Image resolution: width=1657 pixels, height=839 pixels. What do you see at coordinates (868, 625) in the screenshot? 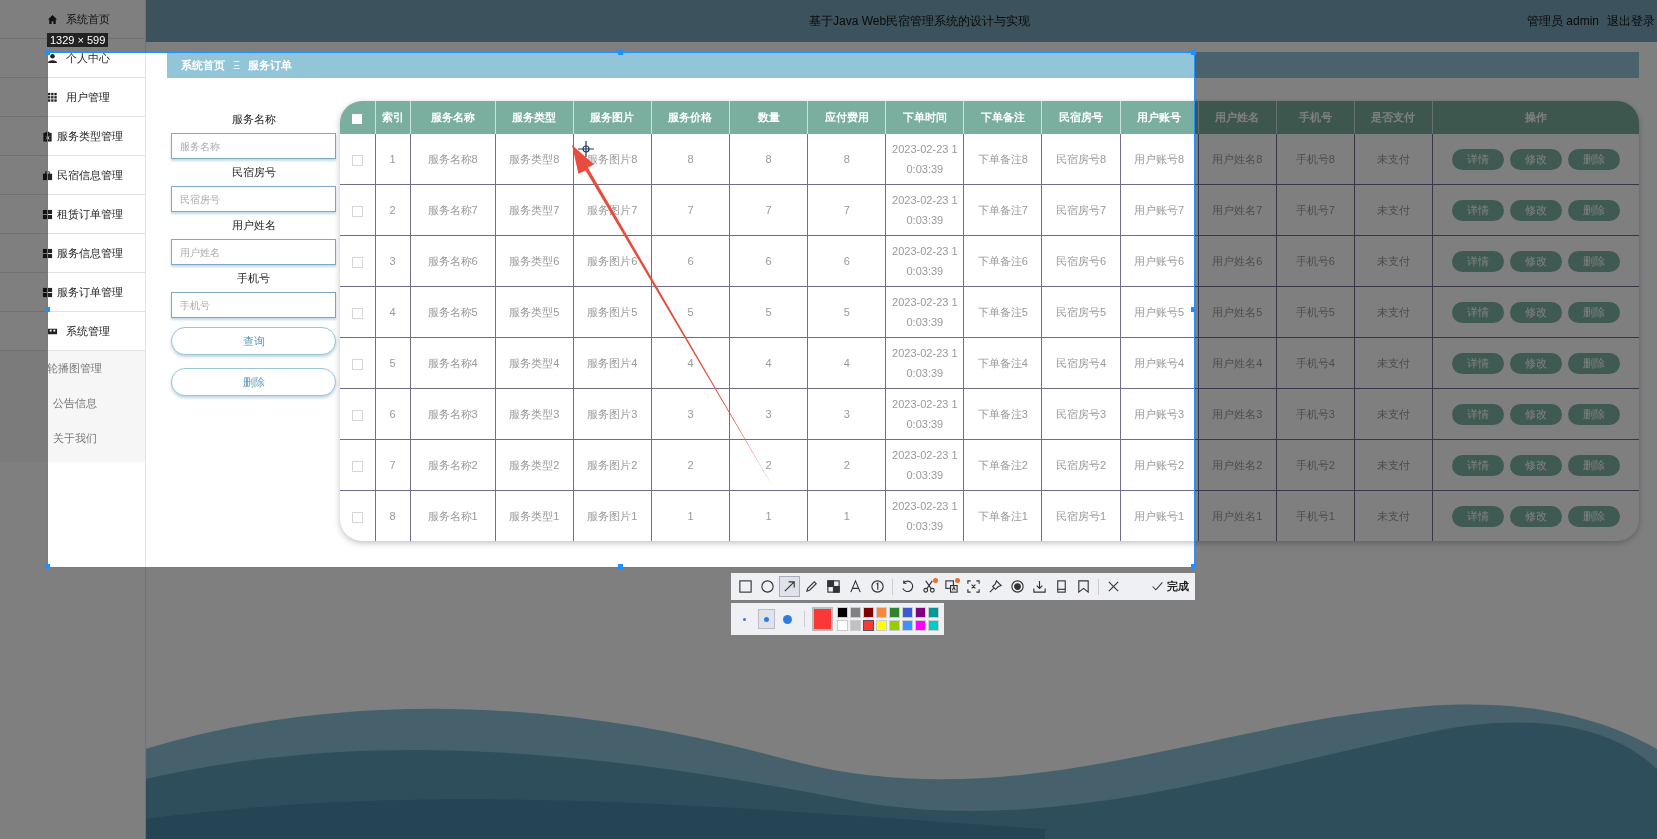
I see `color-swatch` at bounding box center [868, 625].